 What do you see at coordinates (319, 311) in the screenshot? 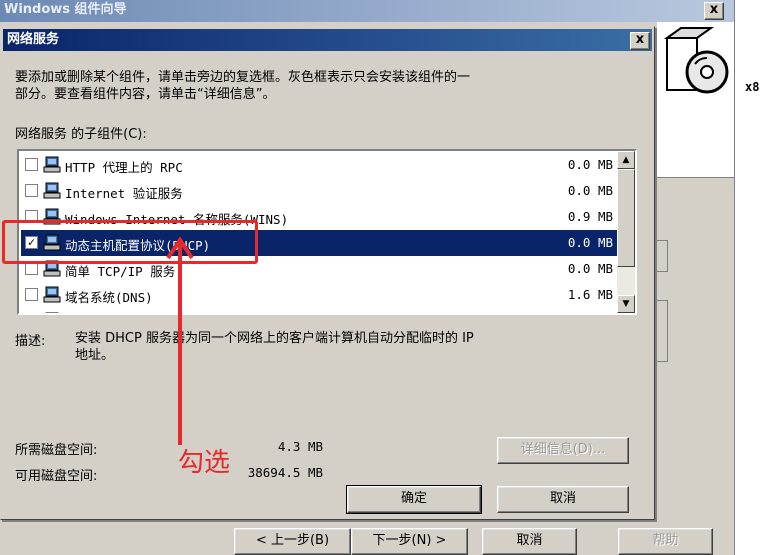
I see `component-row: 远程访问隔离服务` at bounding box center [319, 311].